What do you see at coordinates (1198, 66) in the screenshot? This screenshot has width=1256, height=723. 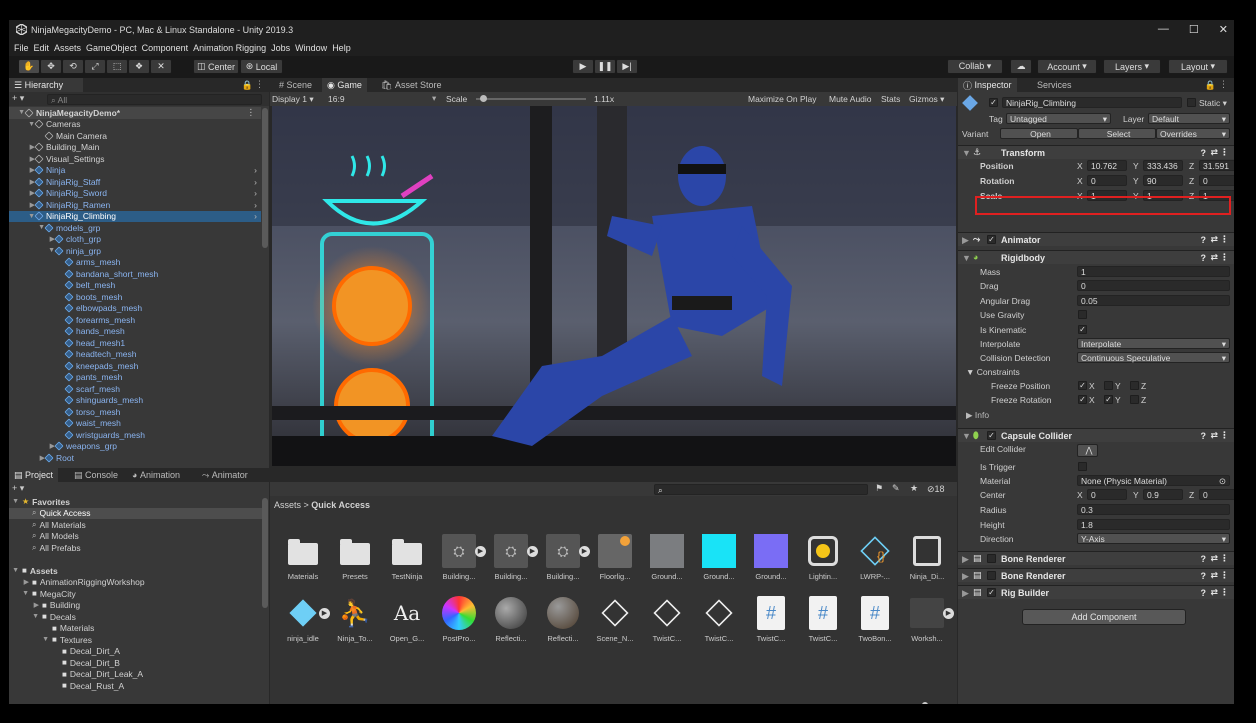 I see `layout-dropdown: Layout ▾` at bounding box center [1198, 66].